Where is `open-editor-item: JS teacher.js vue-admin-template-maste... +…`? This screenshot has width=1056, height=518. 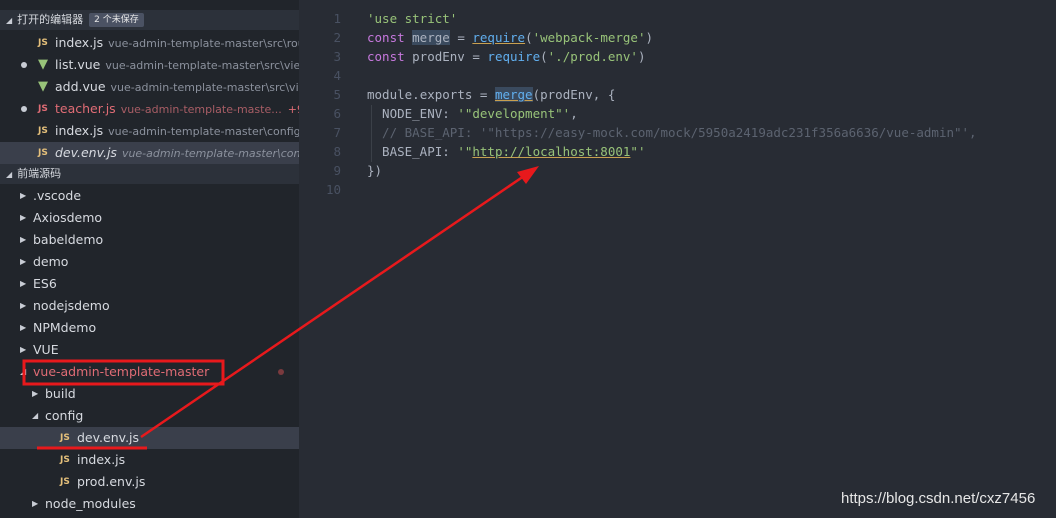 open-editor-item: JS teacher.js vue-admin-template-maste... +… is located at coordinates (149, 109).